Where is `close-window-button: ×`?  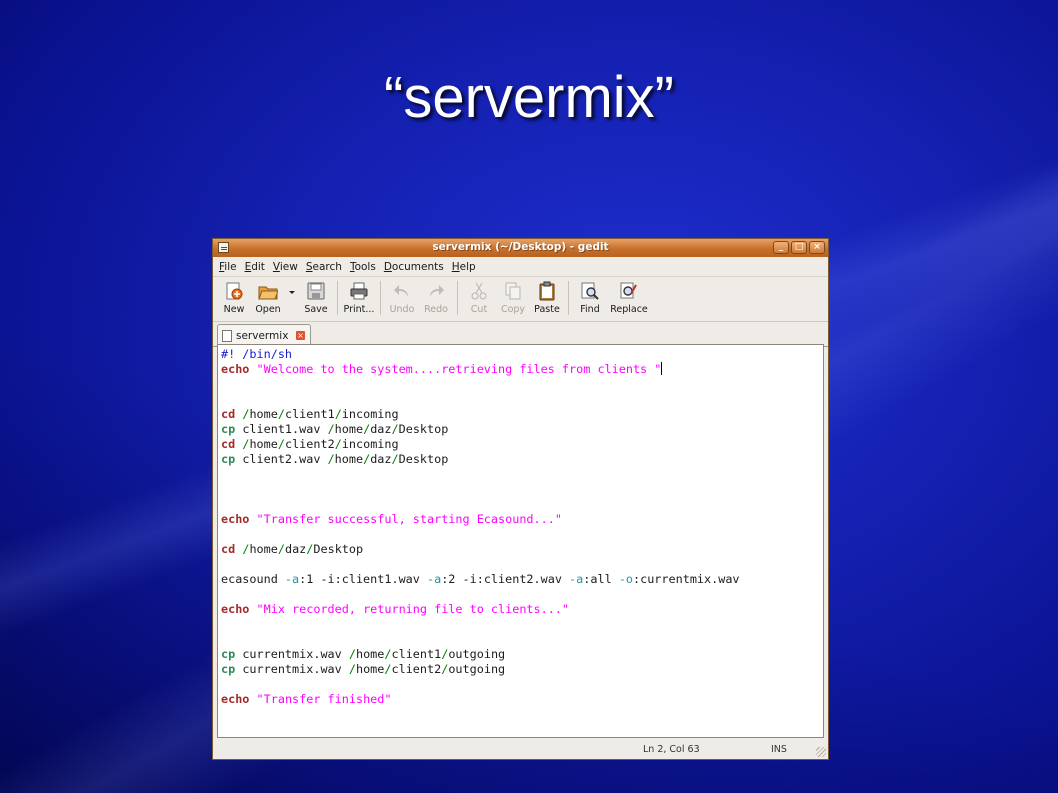
close-window-button: × is located at coordinates (817, 247).